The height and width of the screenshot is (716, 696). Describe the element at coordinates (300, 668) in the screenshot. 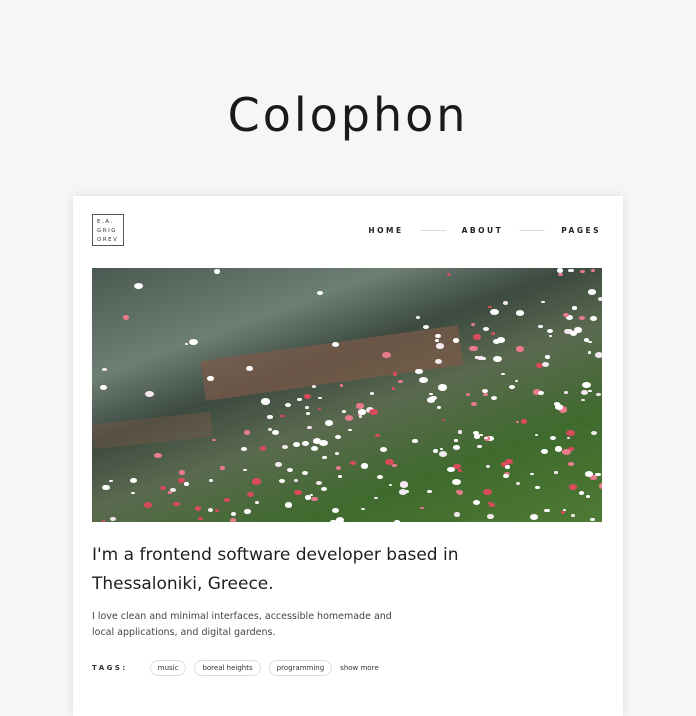

I see `tag-programming: programming` at that location.